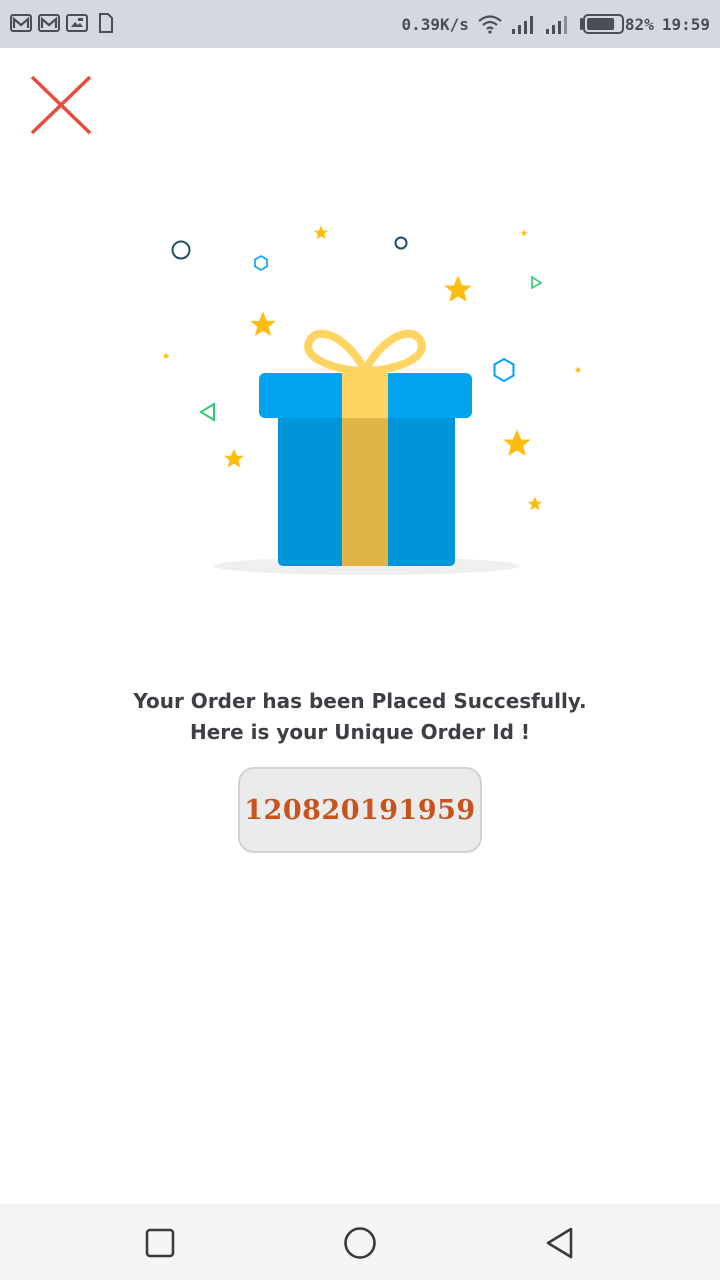 The width and height of the screenshot is (720, 1280). I want to click on close-icon, so click(61, 105).